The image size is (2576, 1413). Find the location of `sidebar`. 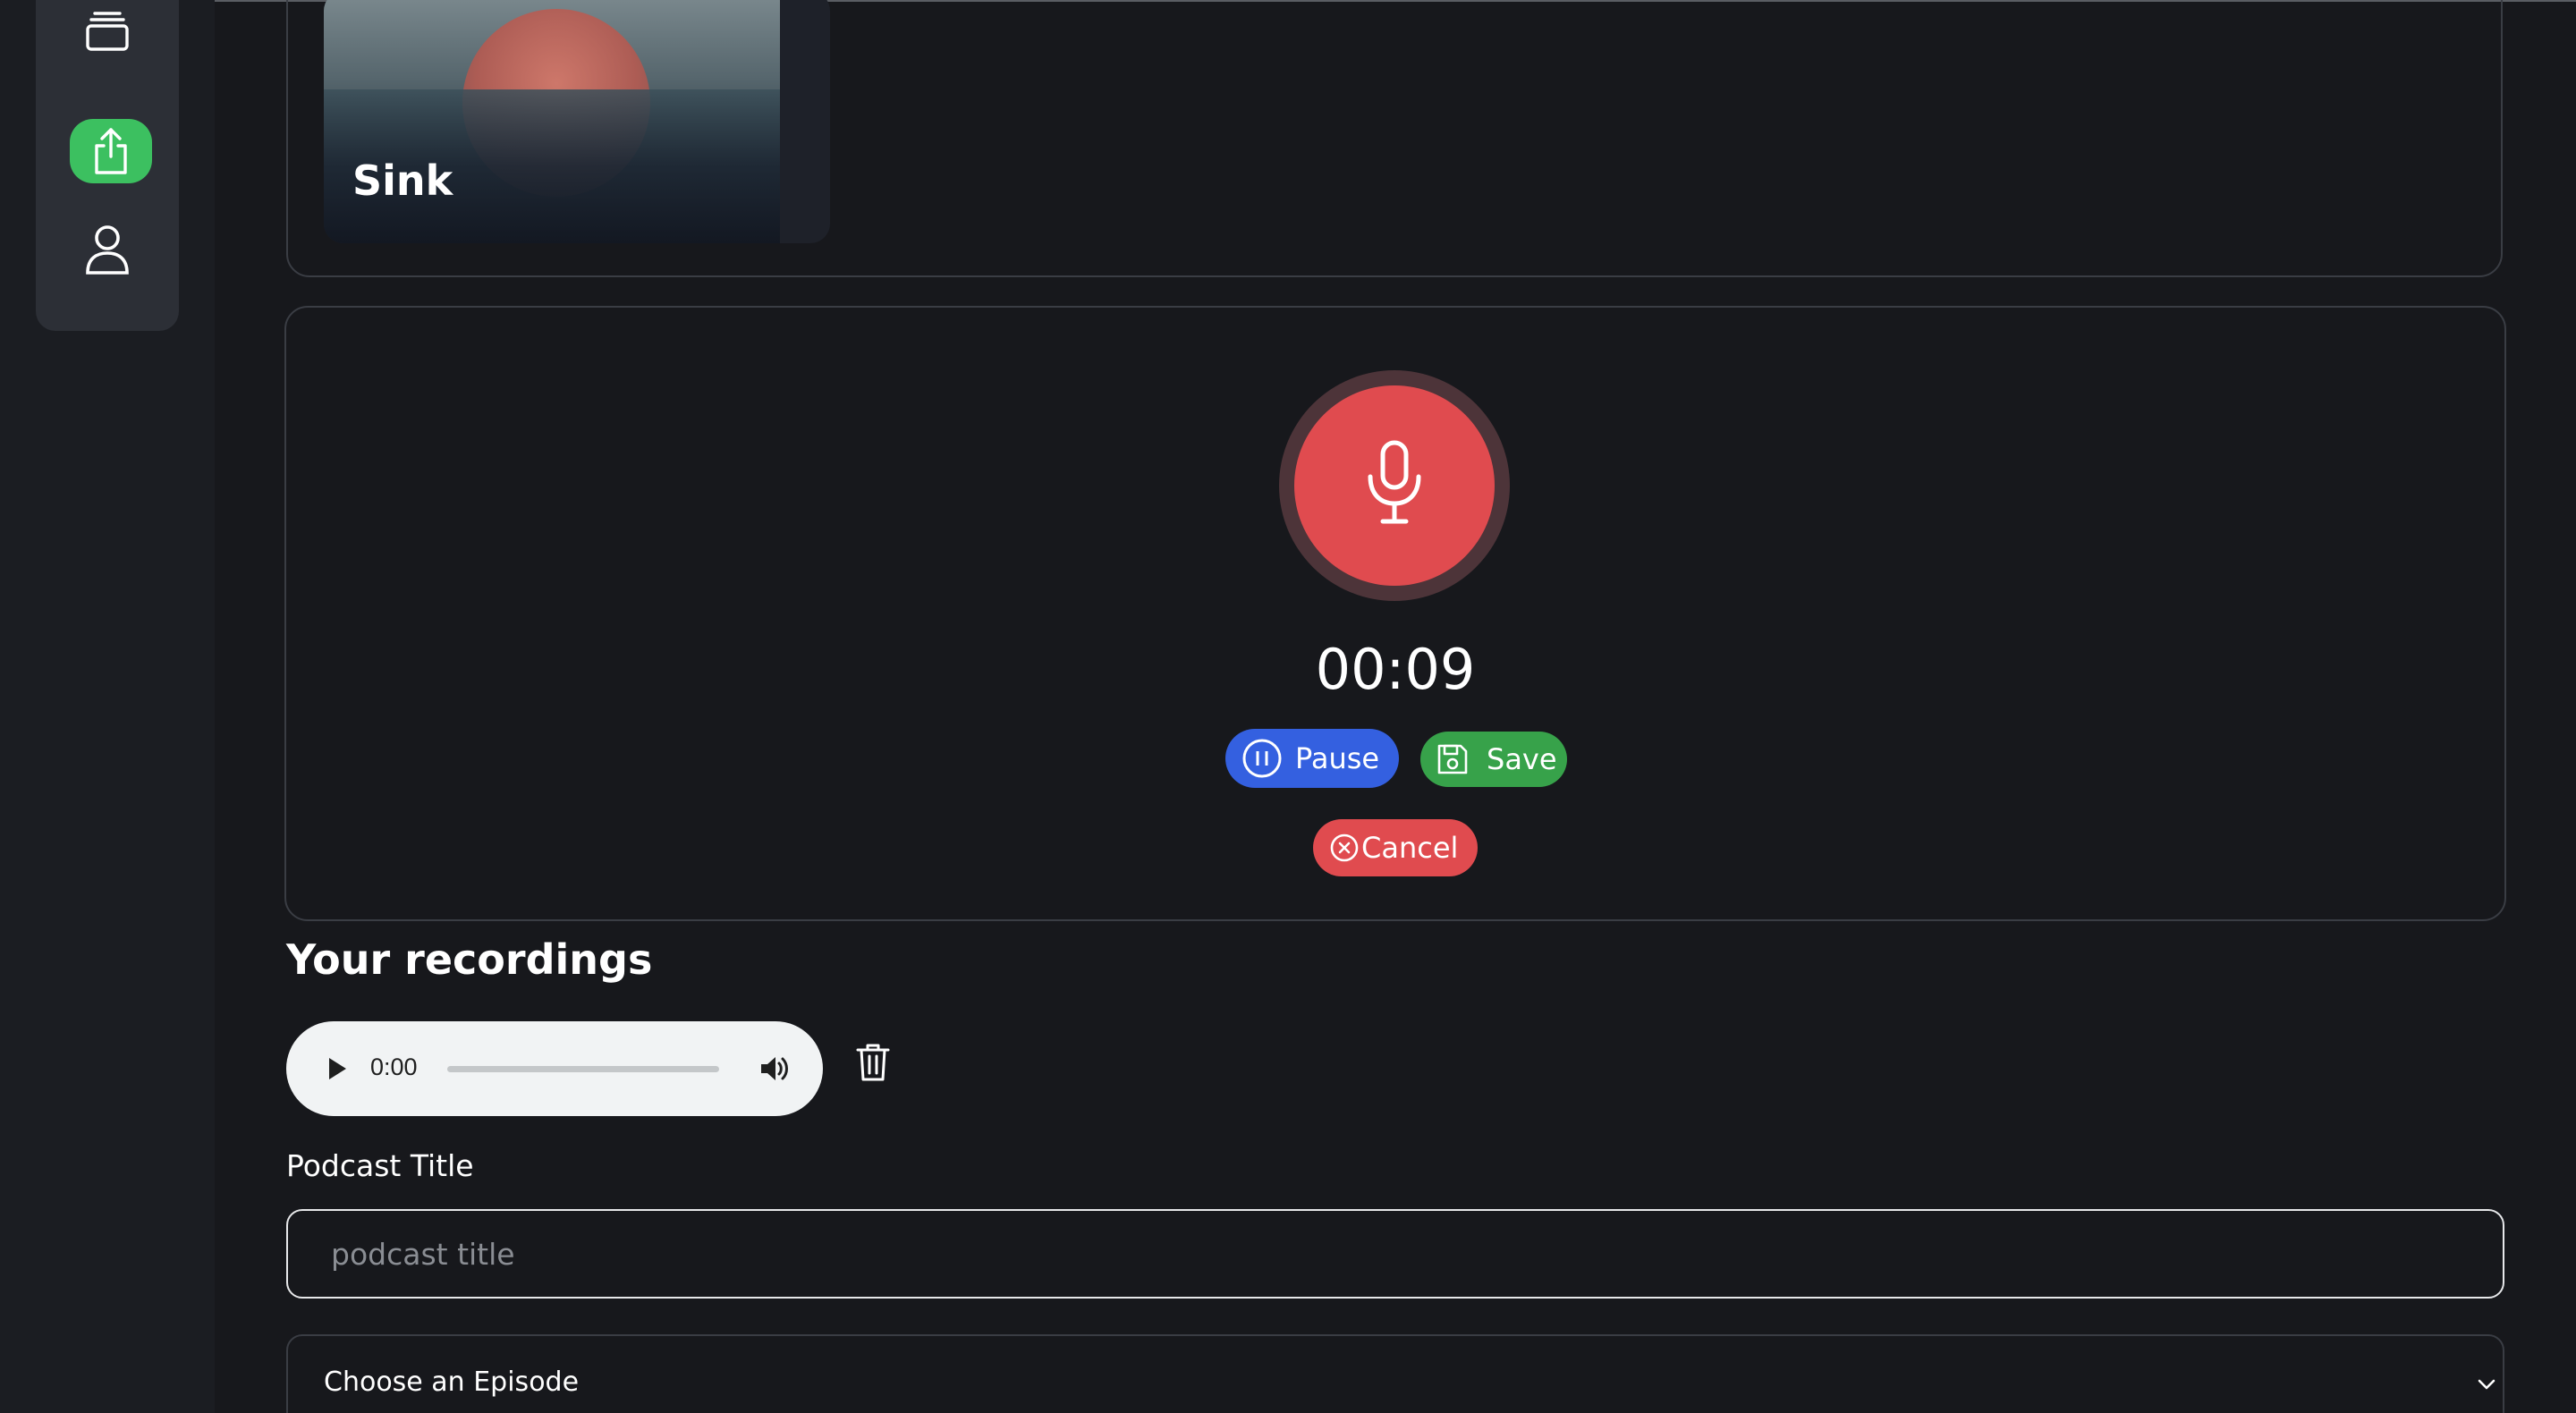

sidebar is located at coordinates (107, 165).